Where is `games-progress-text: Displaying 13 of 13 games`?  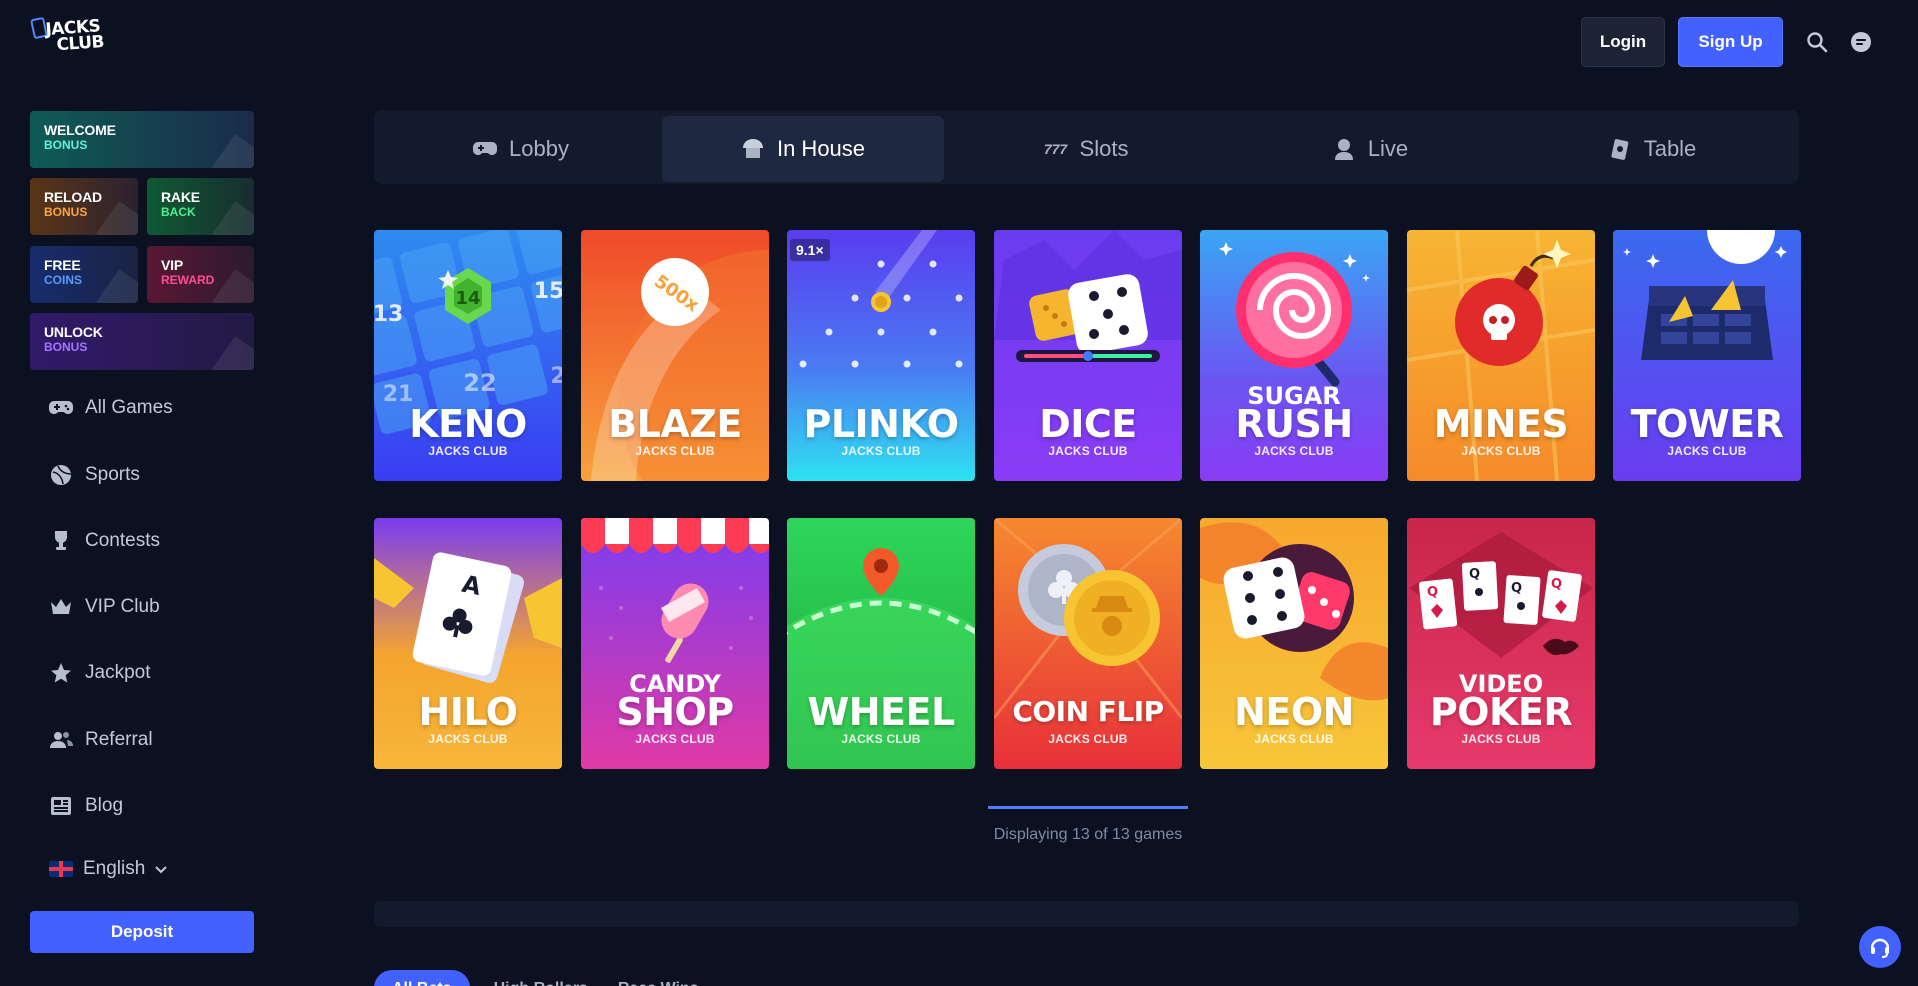 games-progress-text: Displaying 13 of 13 games is located at coordinates (1088, 834).